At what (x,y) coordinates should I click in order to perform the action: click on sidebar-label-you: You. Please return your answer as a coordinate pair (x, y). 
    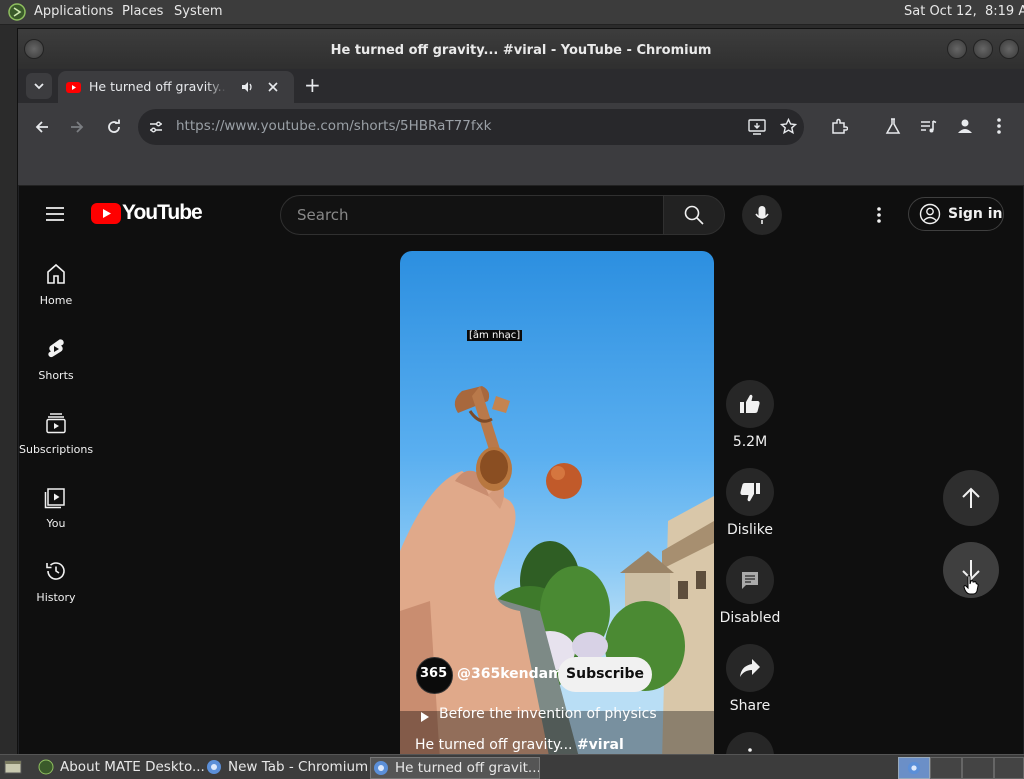
    Looking at the image, I should click on (56, 523).